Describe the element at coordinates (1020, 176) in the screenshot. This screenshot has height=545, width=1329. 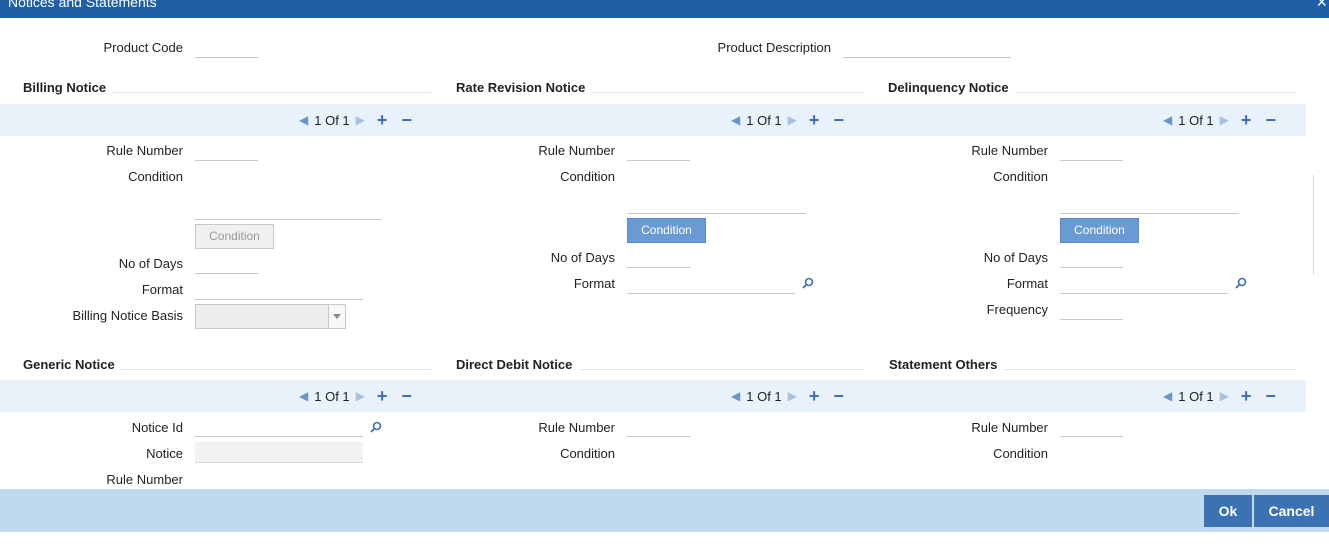
I see `delinquency-condition-label: Condition` at that location.